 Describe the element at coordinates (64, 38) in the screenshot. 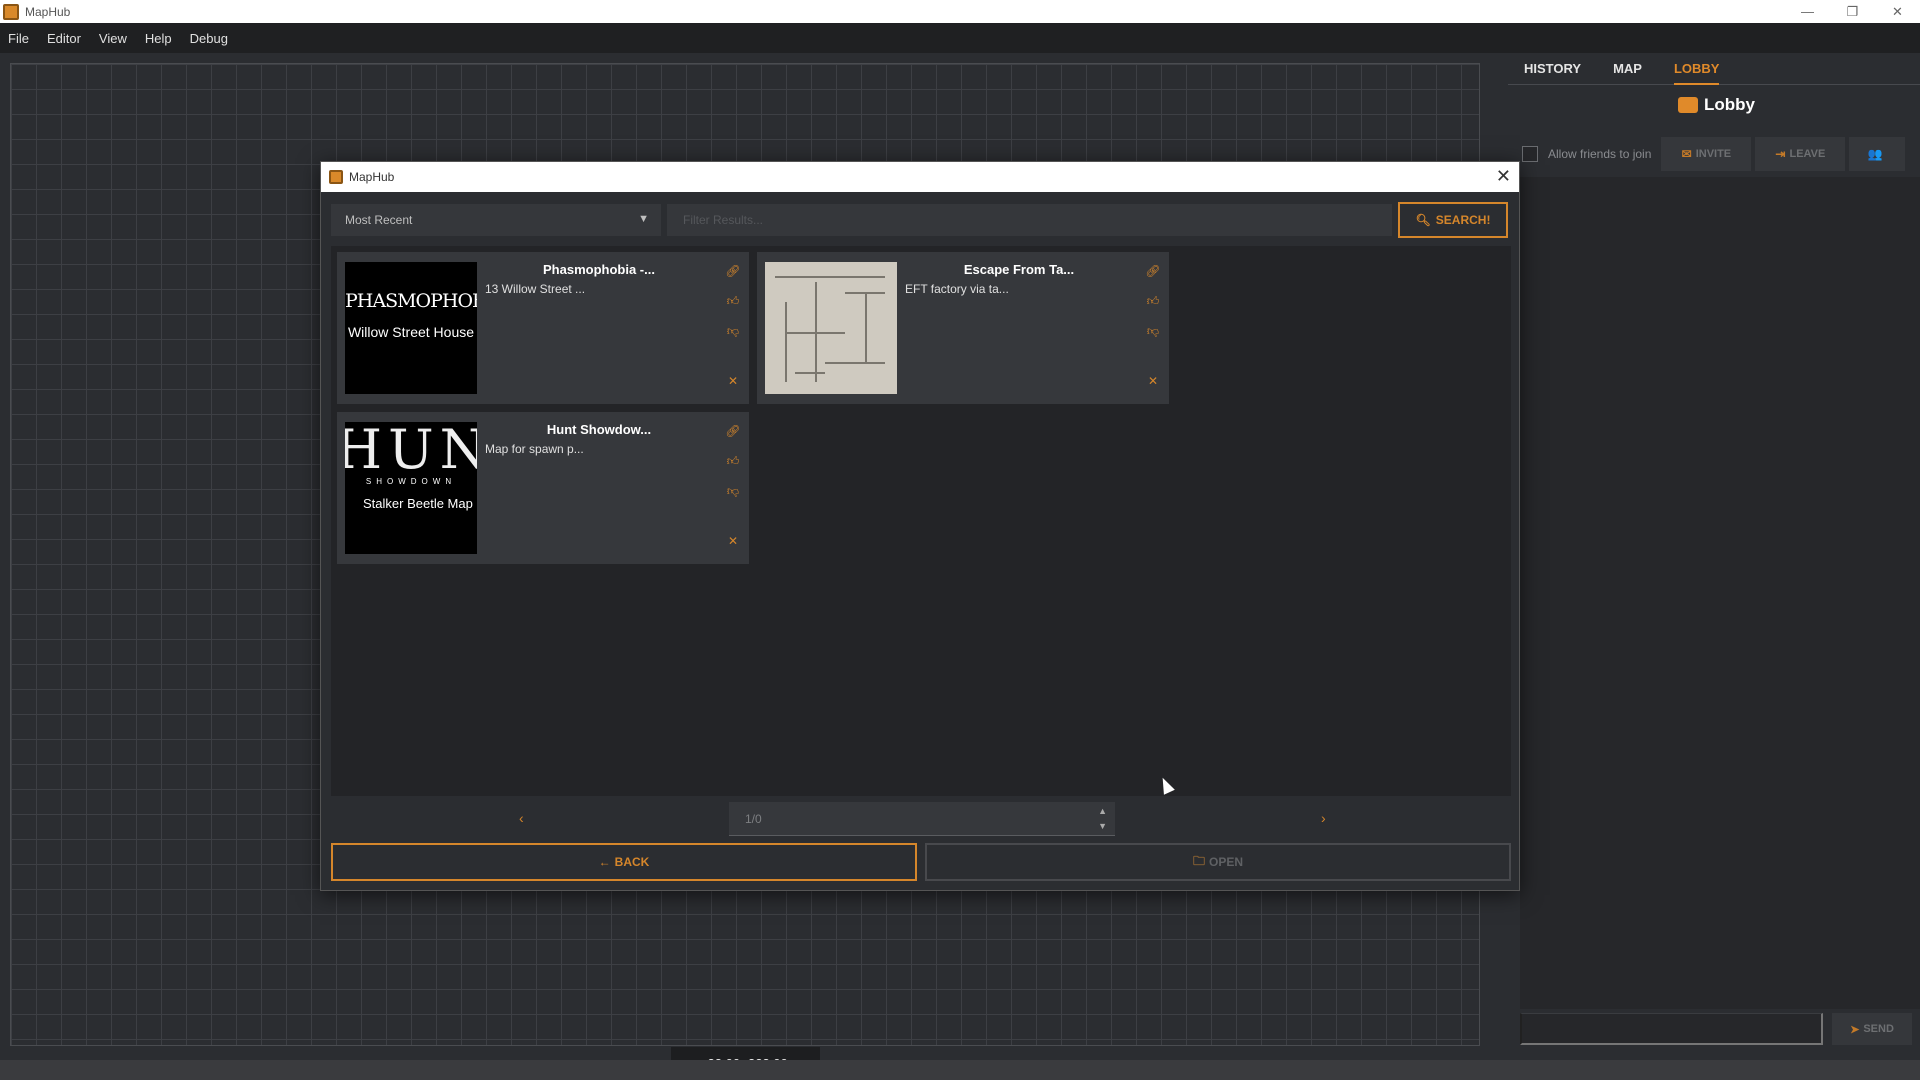

I see `menu-editor: Editor` at that location.